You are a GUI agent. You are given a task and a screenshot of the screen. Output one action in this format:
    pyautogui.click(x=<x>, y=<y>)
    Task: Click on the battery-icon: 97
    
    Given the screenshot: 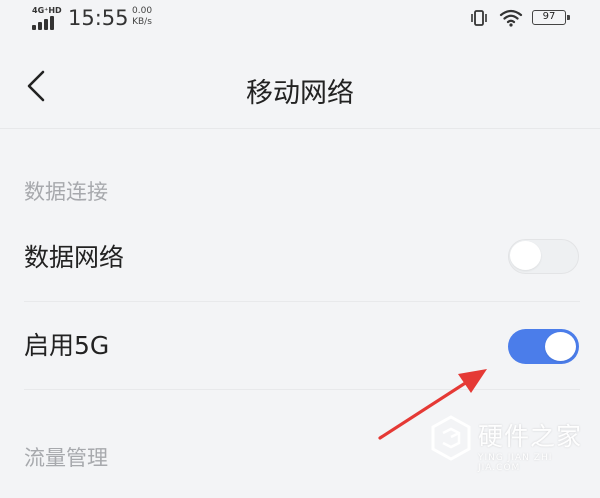 What is the action you would take?
    pyautogui.click(x=551, y=17)
    